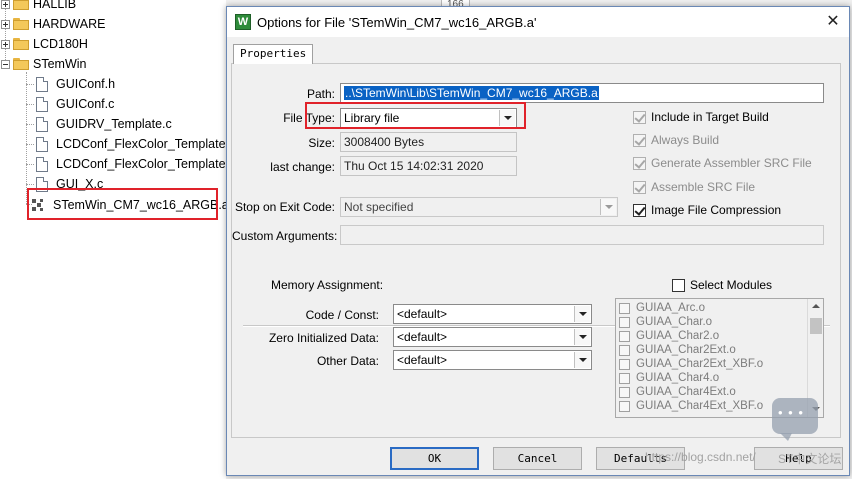 The height and width of the screenshot is (479, 852). Describe the element at coordinates (686, 350) in the screenshot. I see `module-label: GUIAA_Char2Ext.o` at that location.